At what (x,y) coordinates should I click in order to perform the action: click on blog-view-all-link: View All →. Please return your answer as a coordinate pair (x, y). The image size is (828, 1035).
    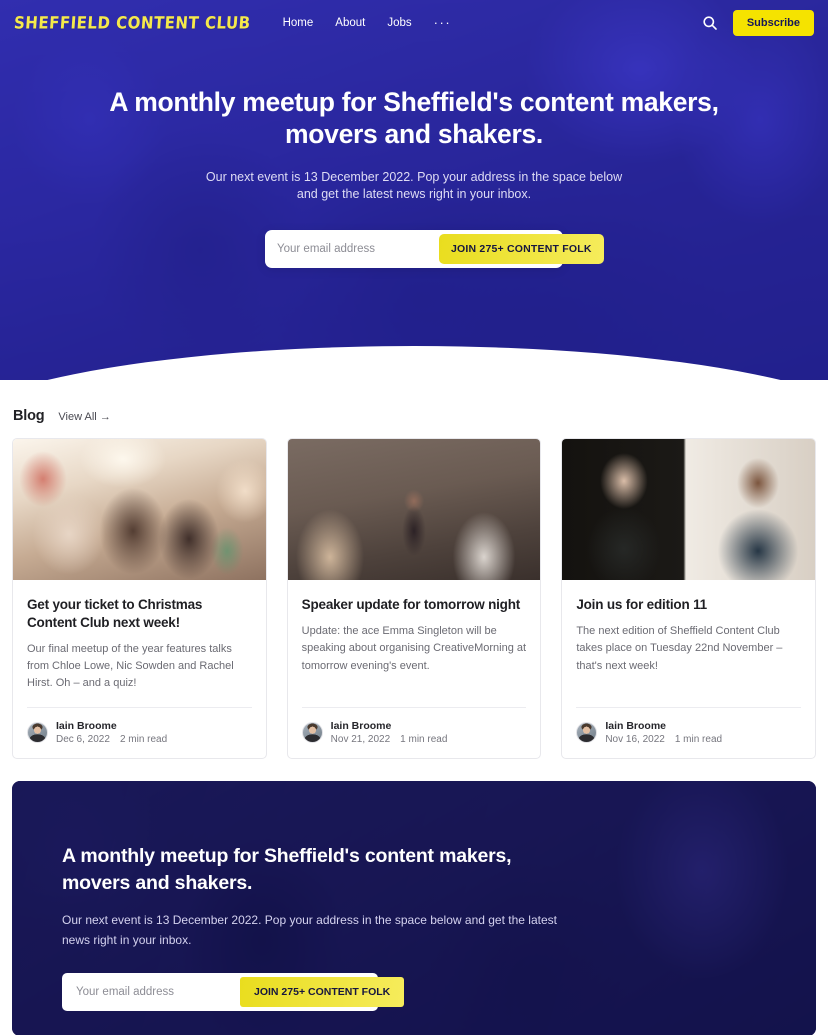
    Looking at the image, I should click on (84, 417).